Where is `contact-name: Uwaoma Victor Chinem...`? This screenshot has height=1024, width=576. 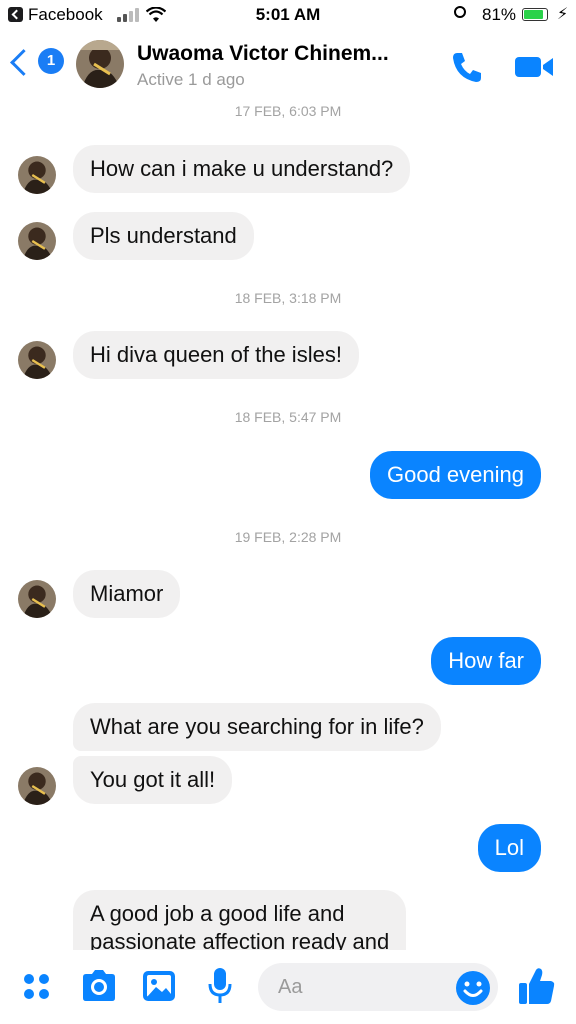
contact-name: Uwaoma Victor Chinem... is located at coordinates (263, 54).